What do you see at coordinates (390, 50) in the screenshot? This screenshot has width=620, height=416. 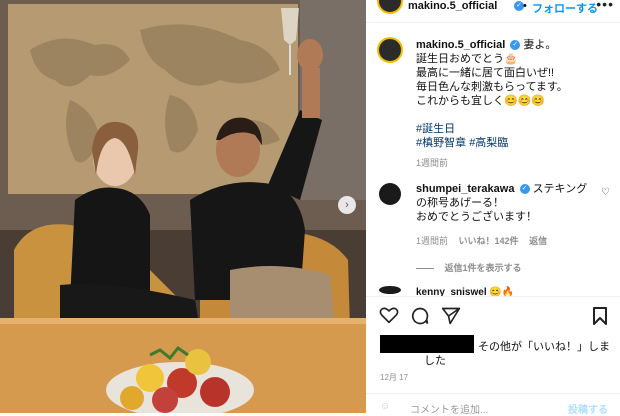 I see `caption-avatar` at bounding box center [390, 50].